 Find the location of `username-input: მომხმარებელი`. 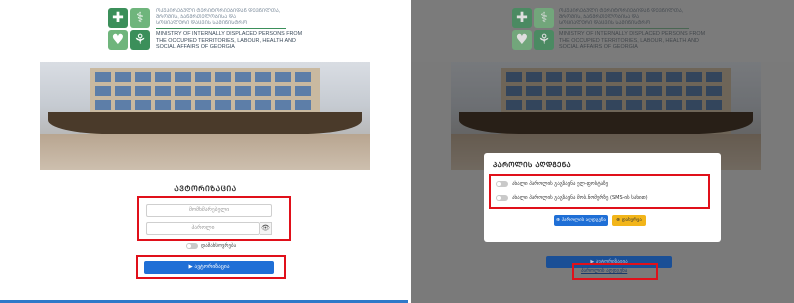

username-input: მომხმარებელი is located at coordinates (209, 210).